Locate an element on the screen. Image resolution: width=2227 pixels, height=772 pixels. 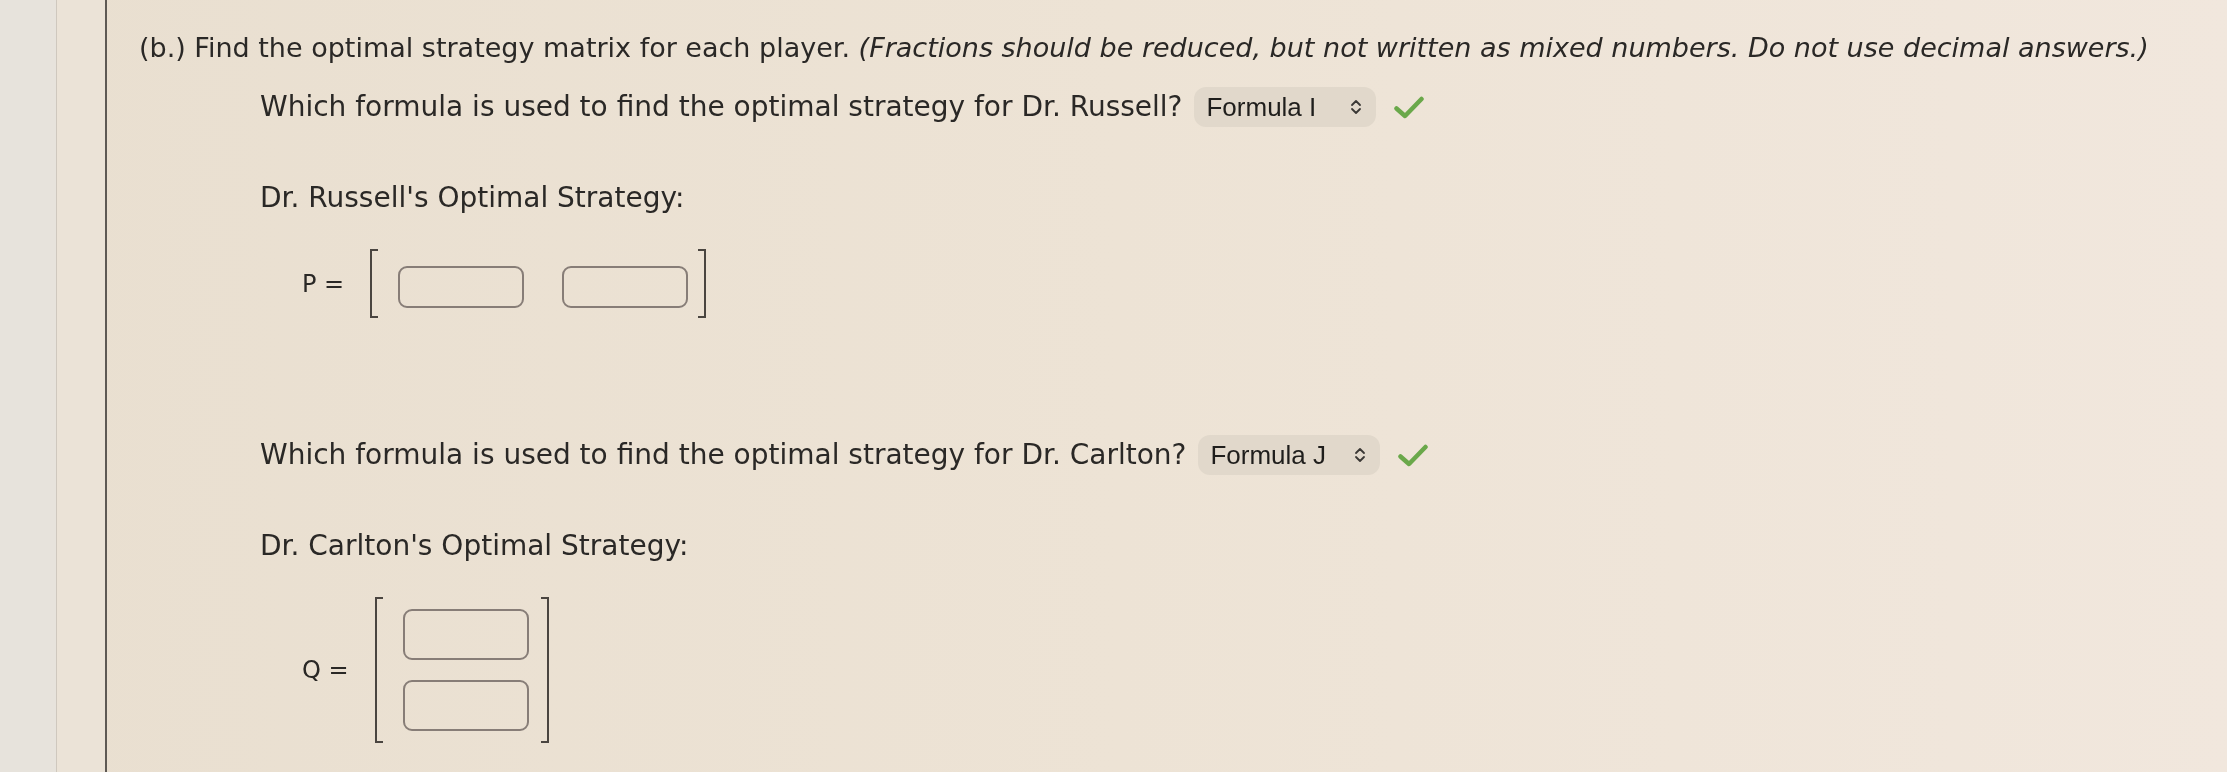
question-text: Which formula is used to find the optimal strategy for Dr. Carlton? is located at coordinates (723, 455).